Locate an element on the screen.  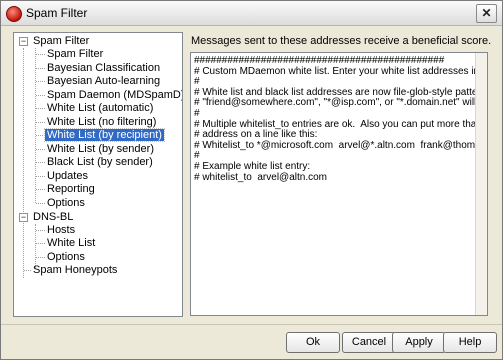
tree-item-label: White List (no filtering) is located at coordinates (102, 122).